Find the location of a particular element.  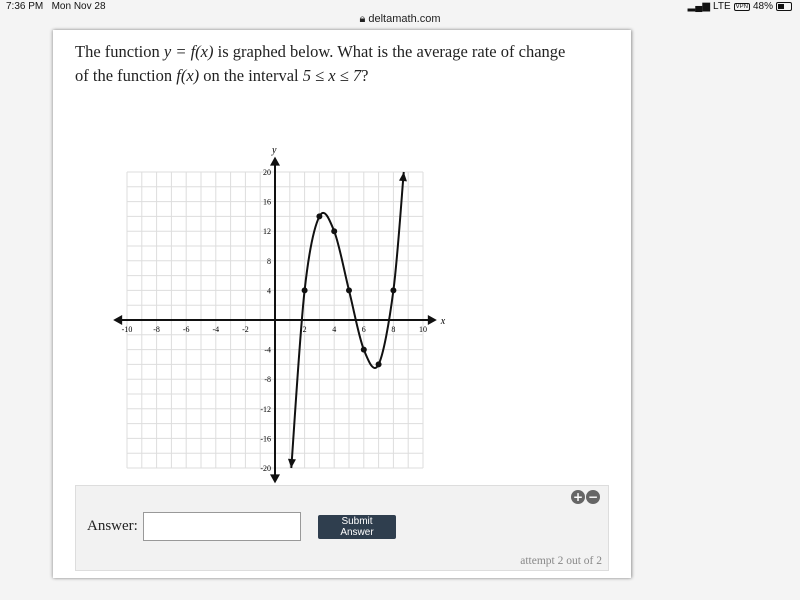

zoom-in-icon: + is located at coordinates (578, 497).